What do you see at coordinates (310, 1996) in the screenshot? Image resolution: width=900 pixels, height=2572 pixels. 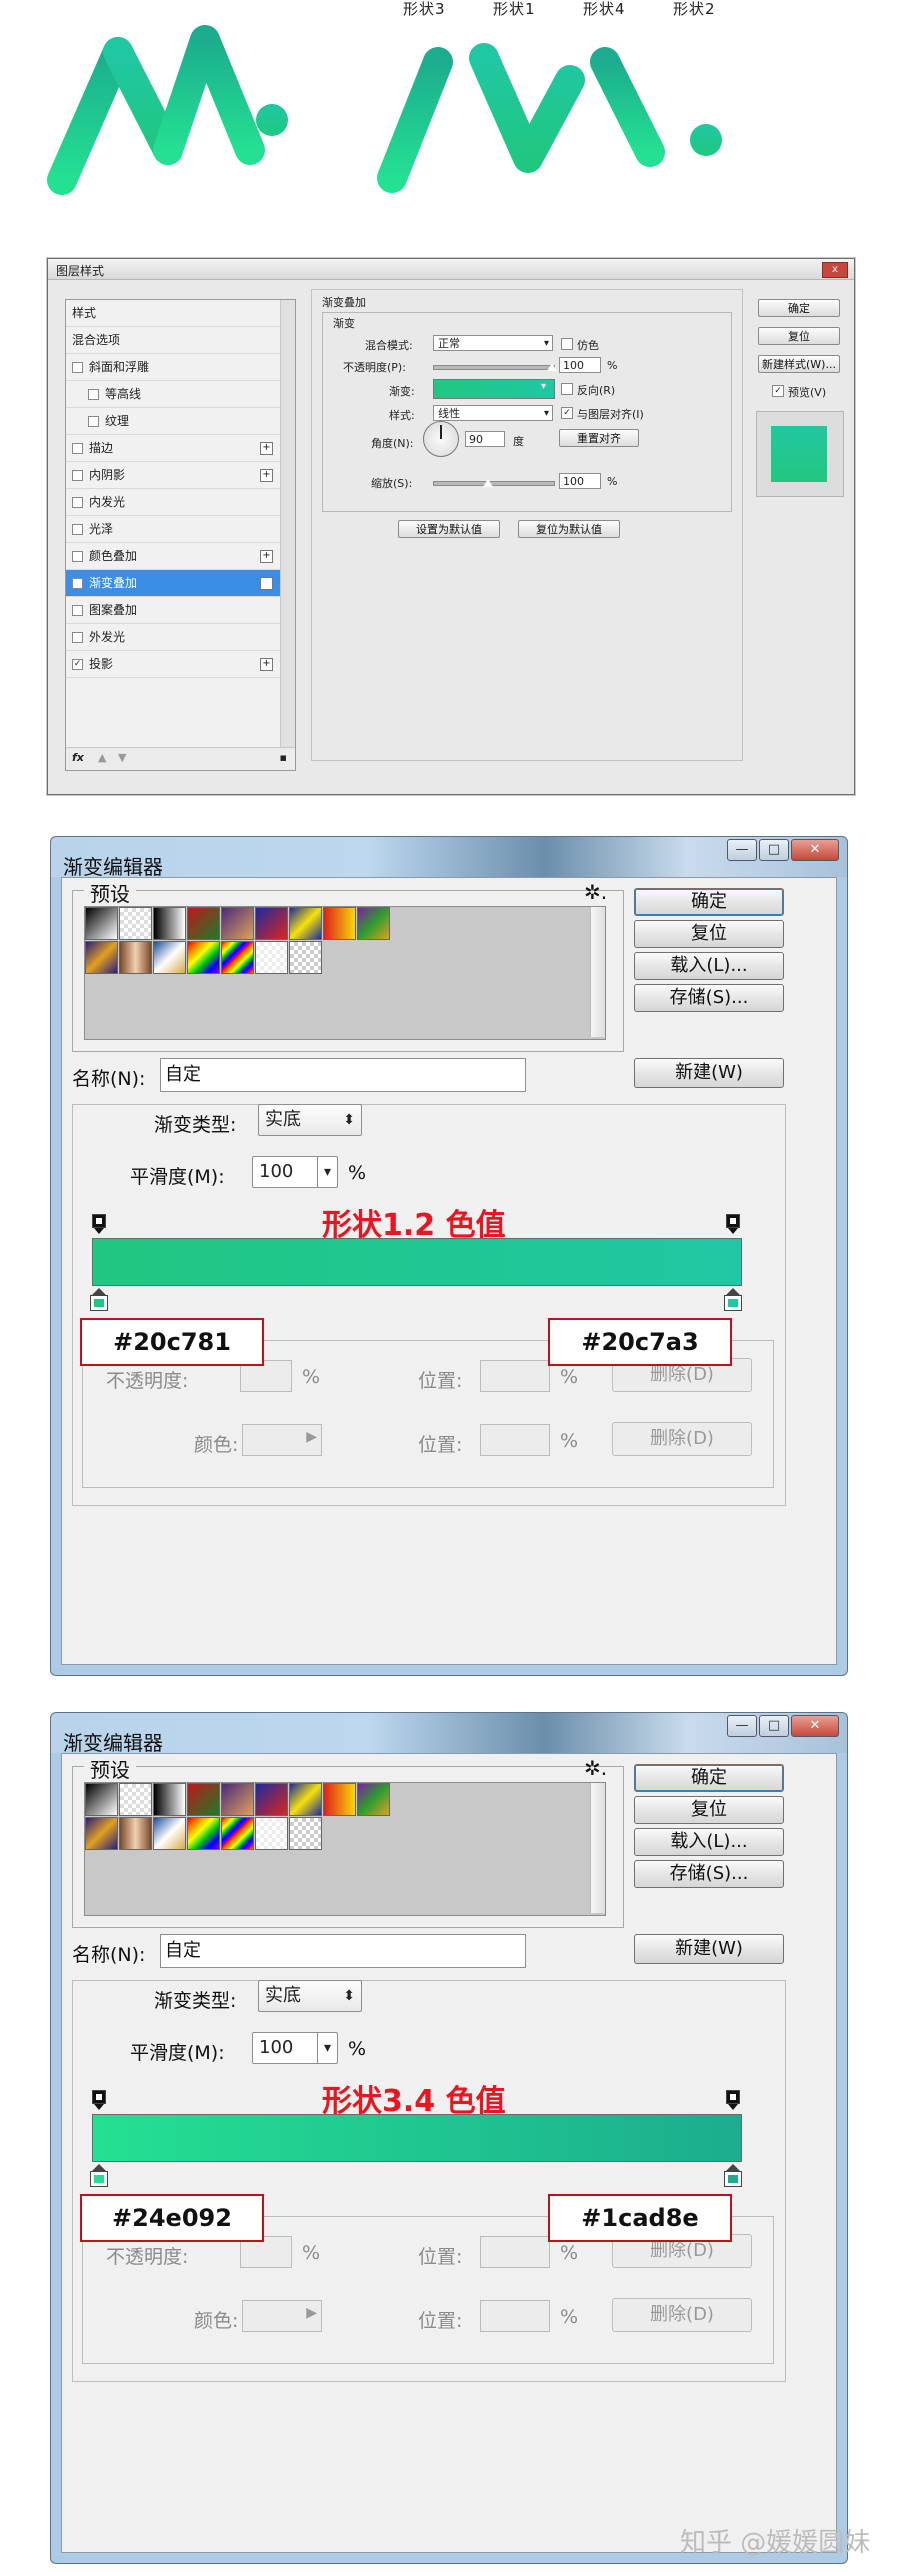 I see `gradient-type-select: 实底 ⬍` at bounding box center [310, 1996].